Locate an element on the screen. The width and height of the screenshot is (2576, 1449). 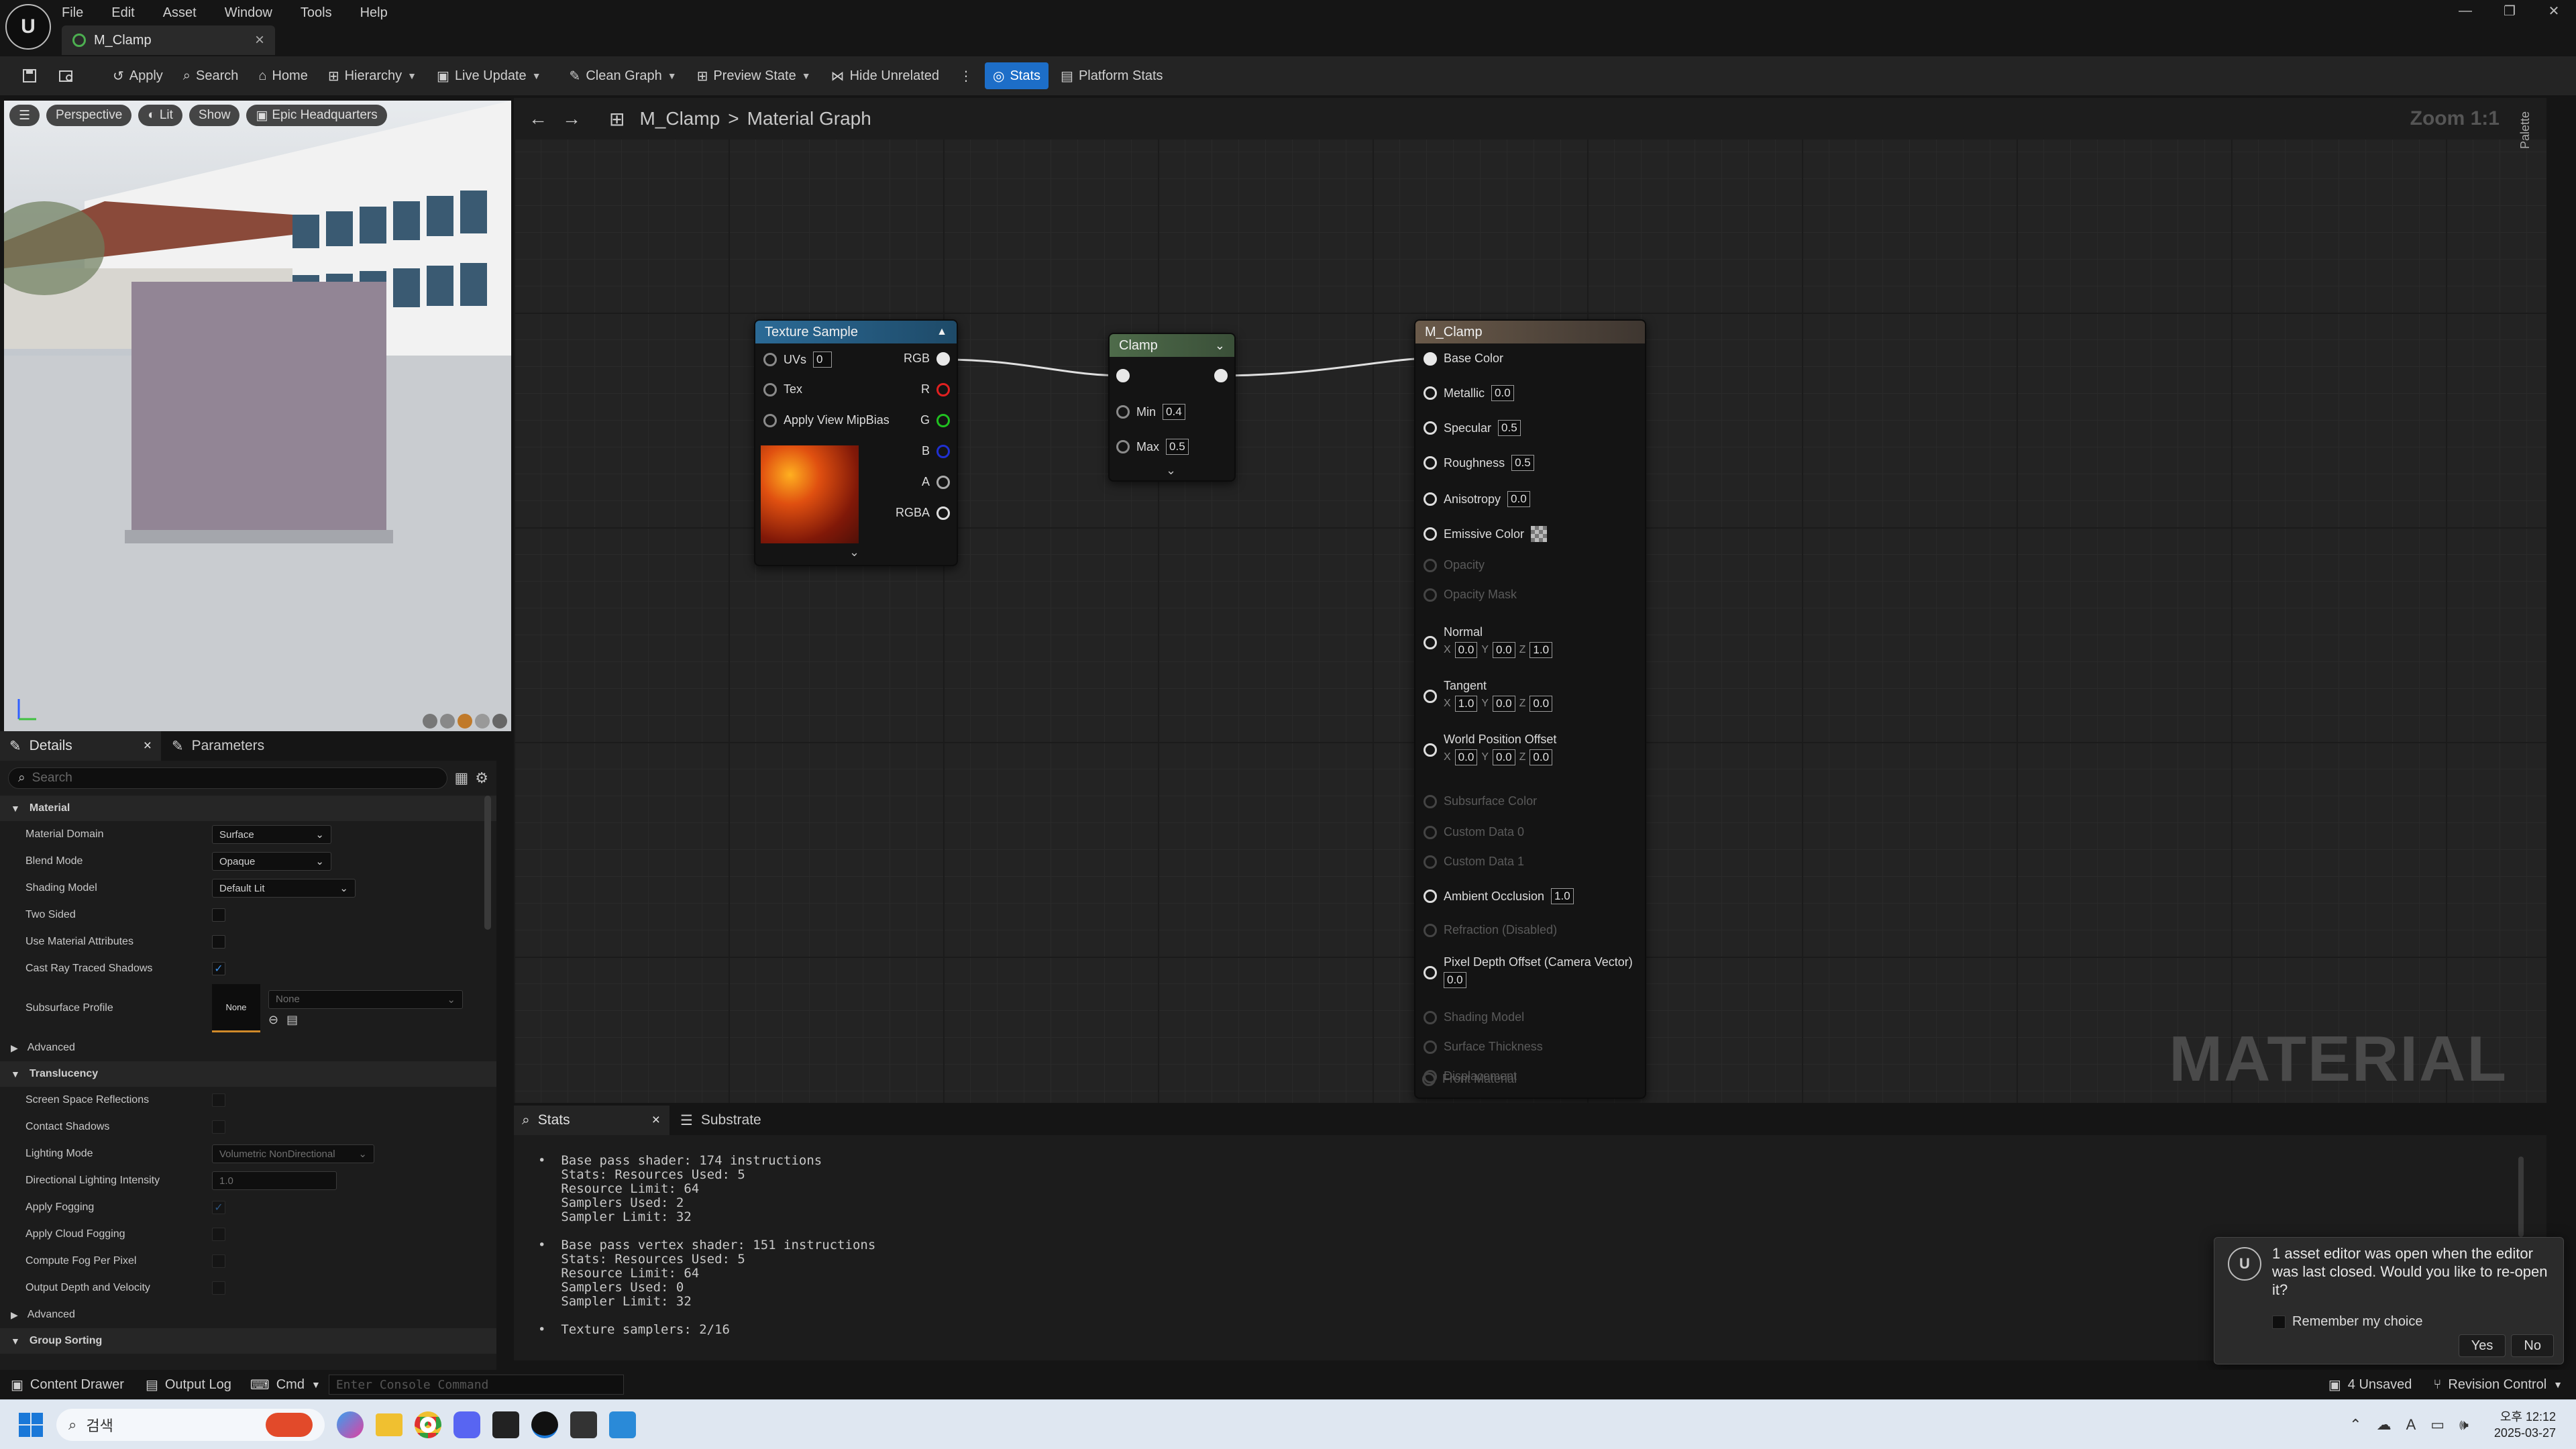
cube-icon is located at coordinates (482, 721).